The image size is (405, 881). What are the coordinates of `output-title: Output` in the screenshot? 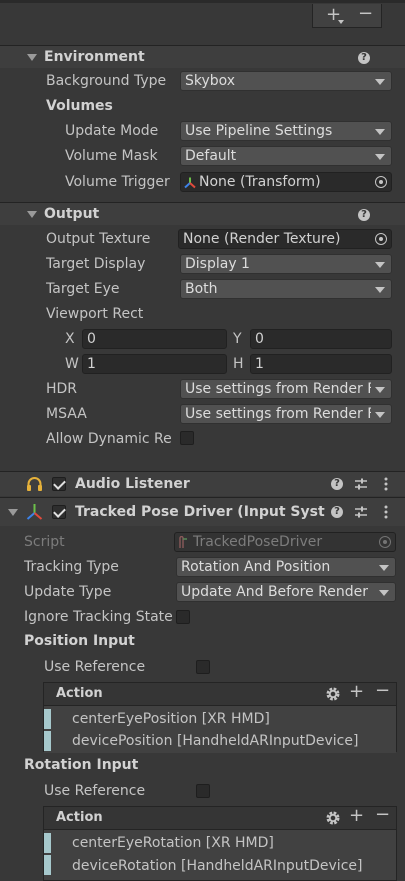 It's located at (72, 214).